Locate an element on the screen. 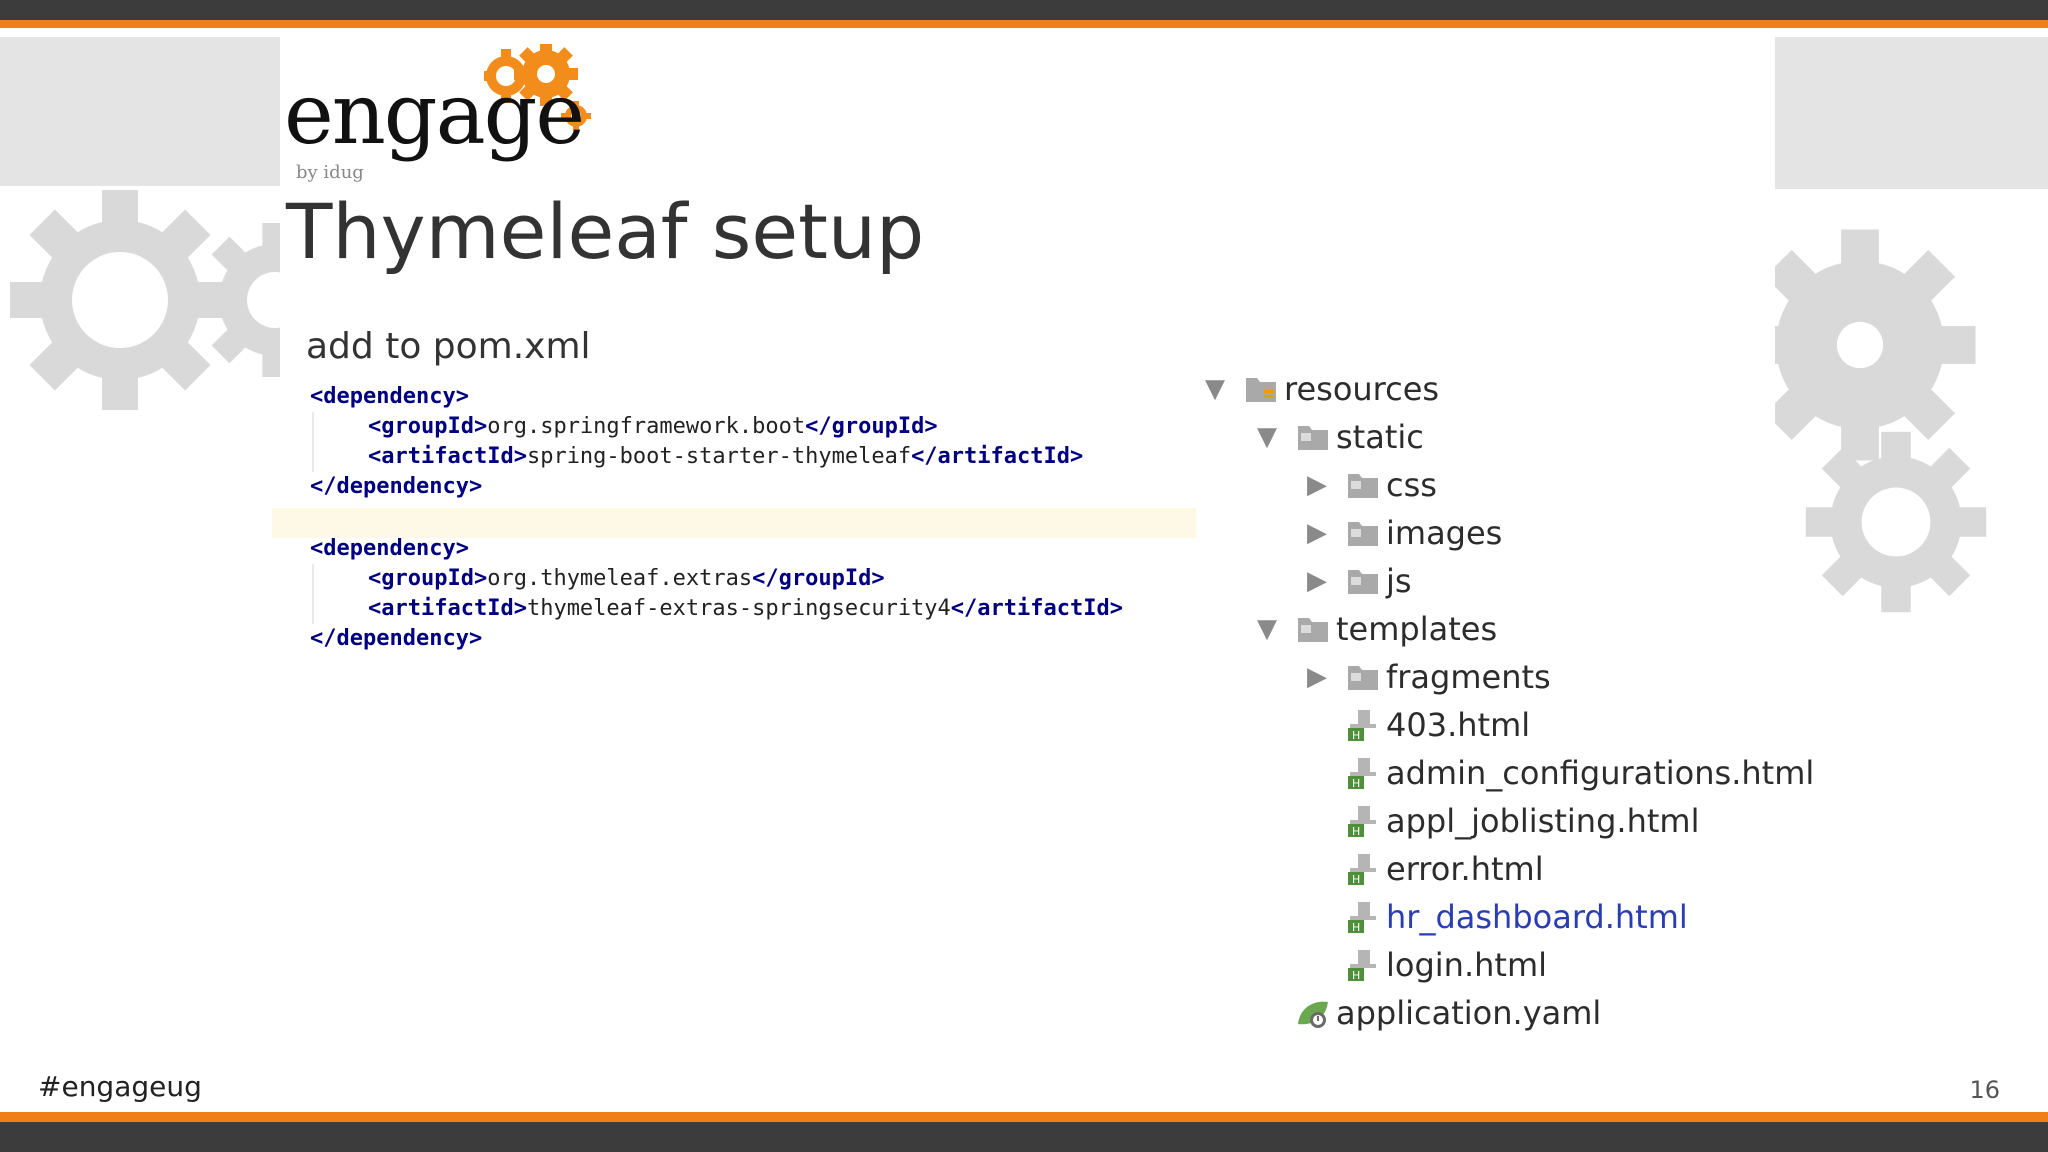 Image resolution: width=2048 pixels, height=1152 pixels. tree-item-label: fragments is located at coordinates (1468, 677).